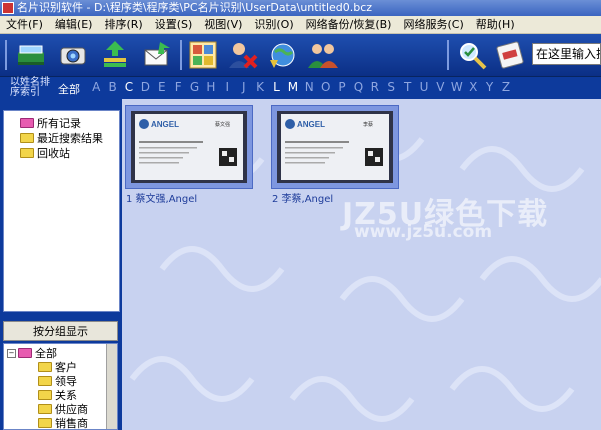 The image size is (601, 430). What do you see at coordinates (66, 381) in the screenshot?
I see `group-item-label: 领导` at bounding box center [66, 381].